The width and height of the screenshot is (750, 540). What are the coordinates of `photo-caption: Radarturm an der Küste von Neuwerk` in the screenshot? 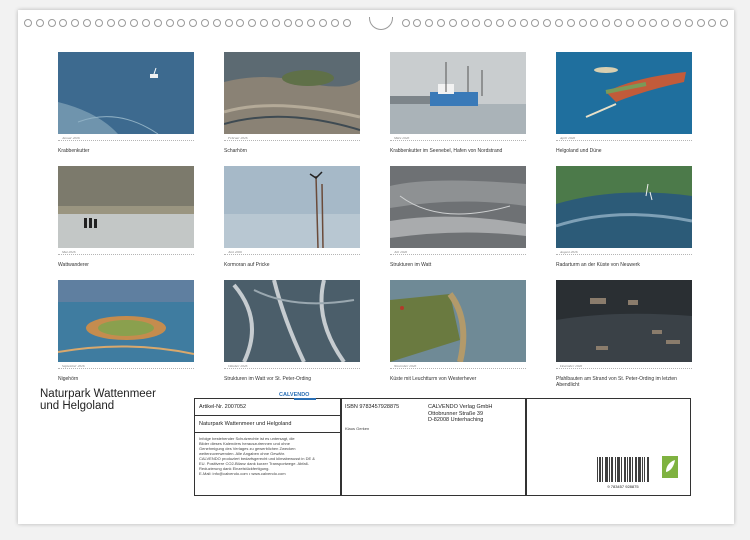 It's located at (598, 265).